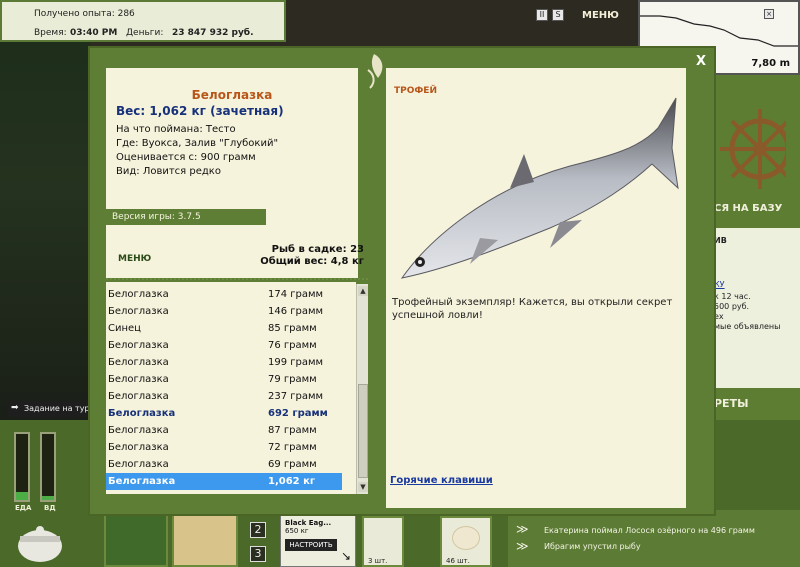  What do you see at coordinates (292, 345) in the screenshot?
I see `catch-row-weight: 76 грамм` at bounding box center [292, 345].